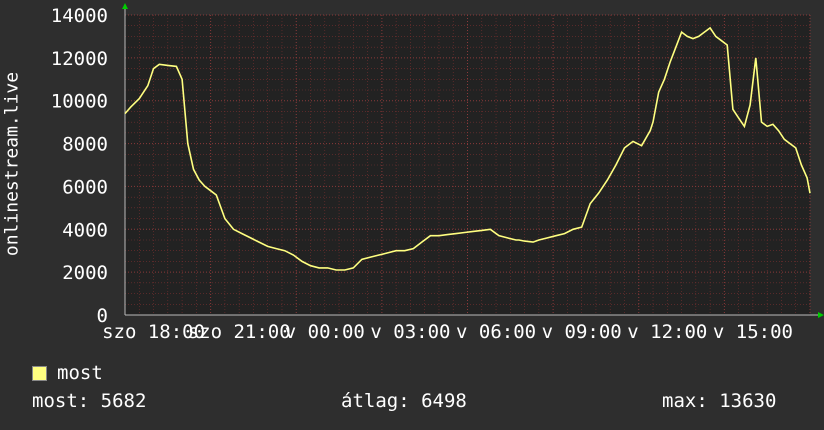 This screenshot has width=824, height=430. I want to click on y-tick-label: 8000, so click(85, 145).